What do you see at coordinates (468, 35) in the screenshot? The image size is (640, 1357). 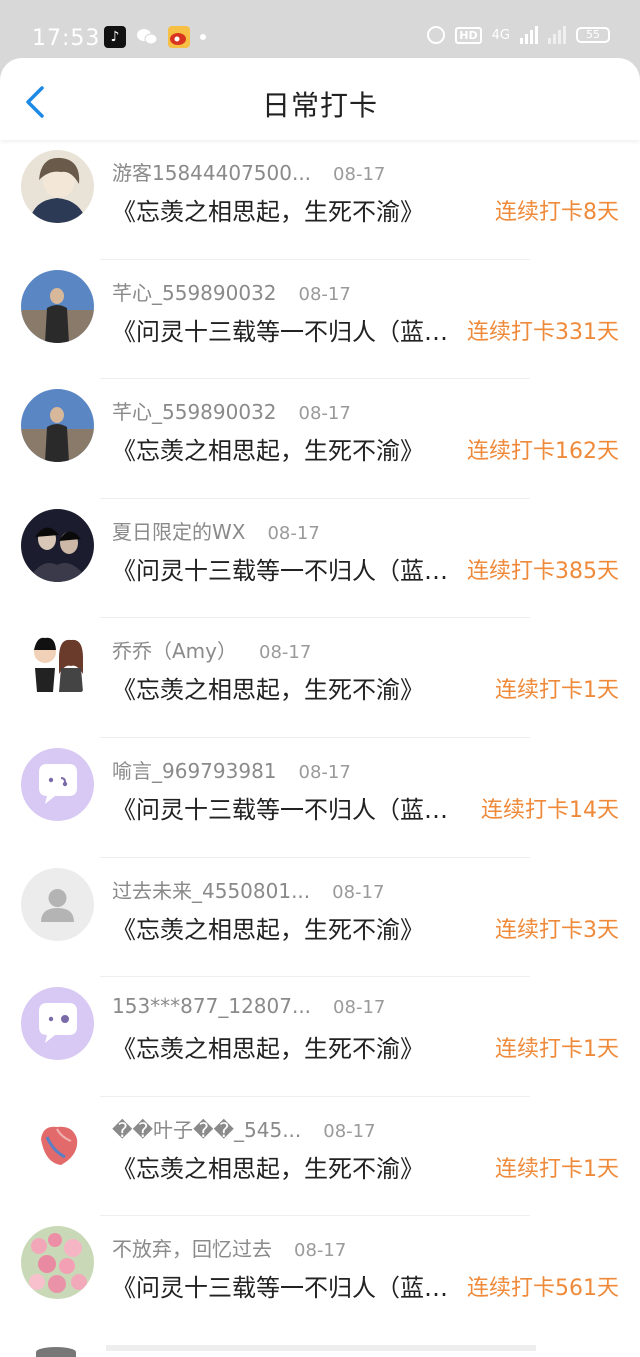 I see `hd-badge: HD` at bounding box center [468, 35].